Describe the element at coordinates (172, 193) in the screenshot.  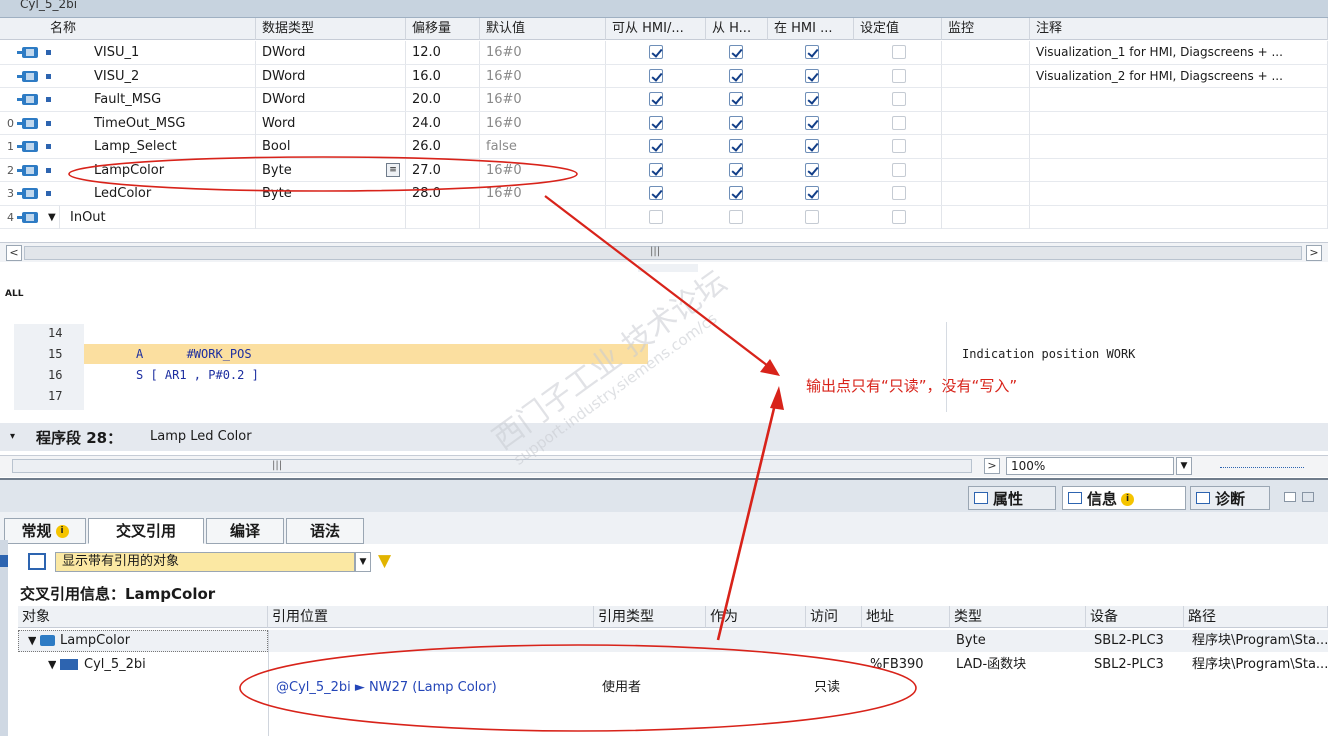
I see `var-name: LedColor` at that location.